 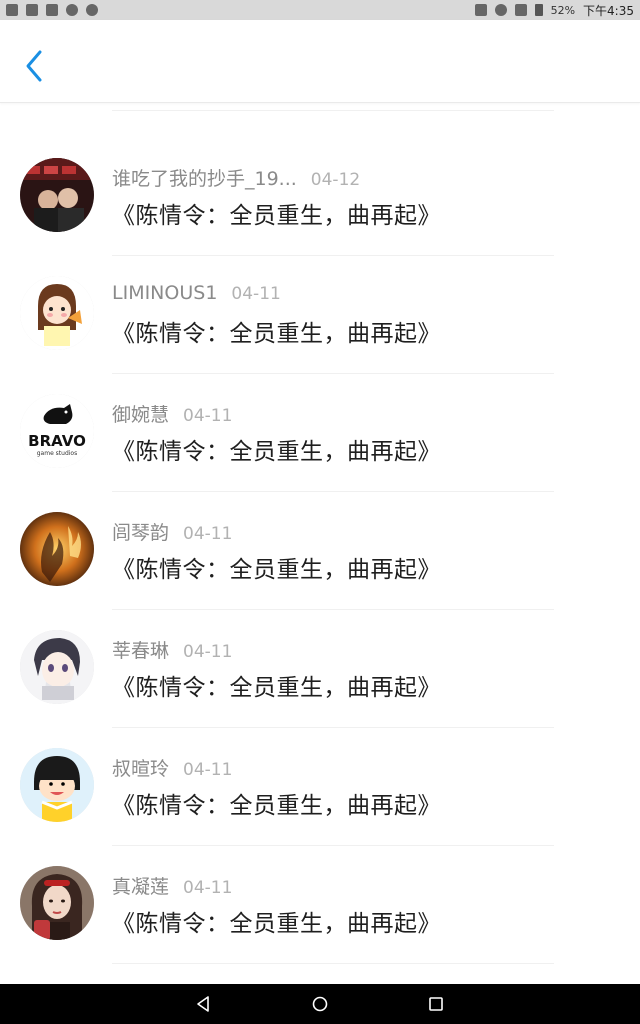 What do you see at coordinates (57, 441) in the screenshot?
I see `bravo-logo-text: BRAVO` at bounding box center [57, 441].